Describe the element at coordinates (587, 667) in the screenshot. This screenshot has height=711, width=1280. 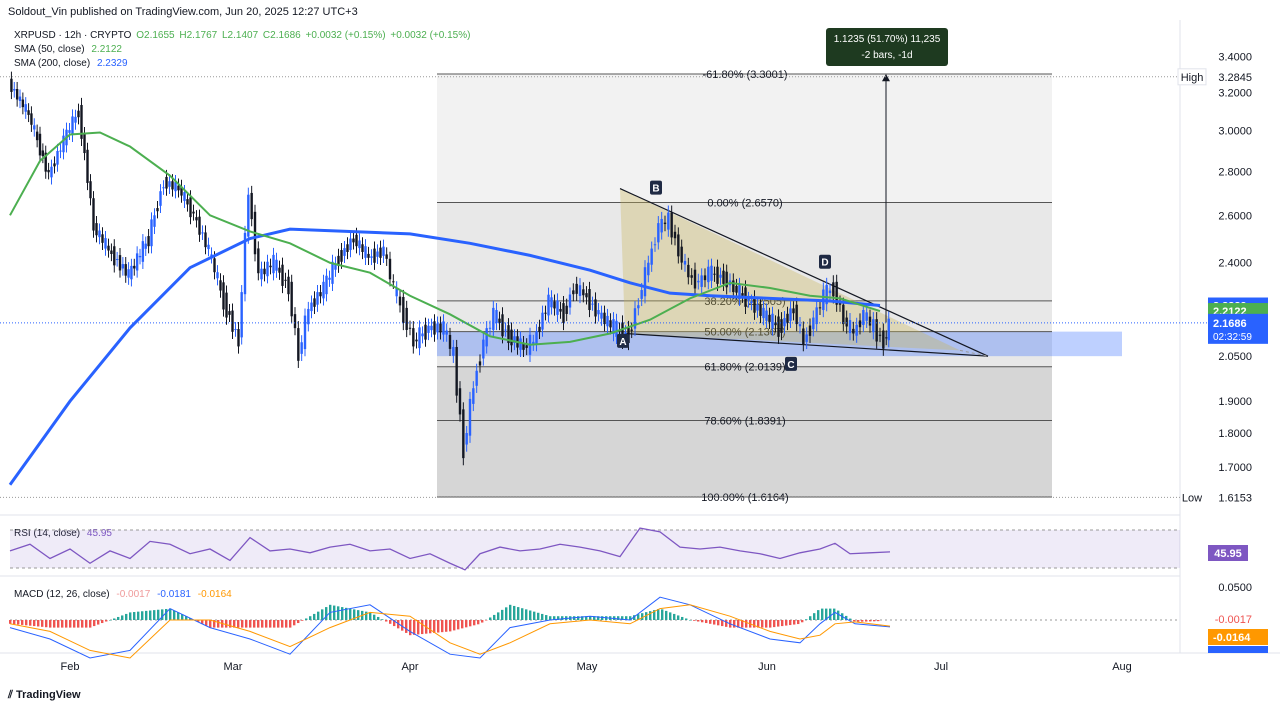
I see `time-axis-label: May` at that location.